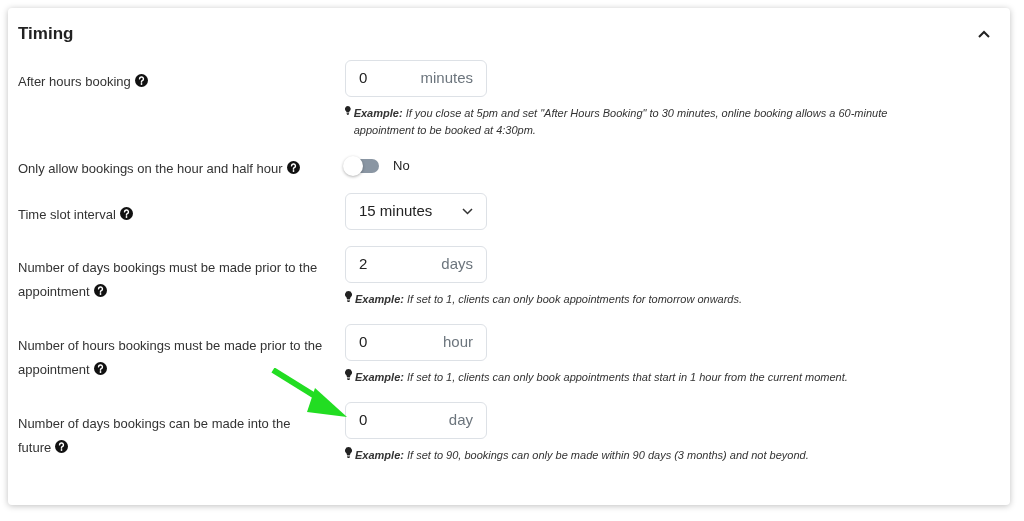 This screenshot has width=1024, height=521. What do you see at coordinates (549, 299) in the screenshot?
I see `example-hint: Example: If set to 1, clients can only book appointments for tomorrow onwards.` at bounding box center [549, 299].